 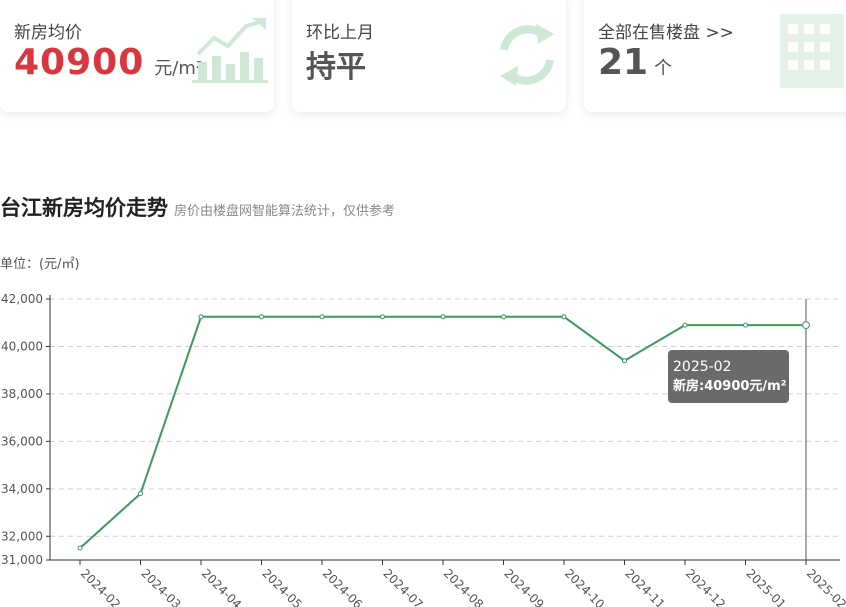 I want to click on y-tick-label: 36,000, so click(x=22, y=441).